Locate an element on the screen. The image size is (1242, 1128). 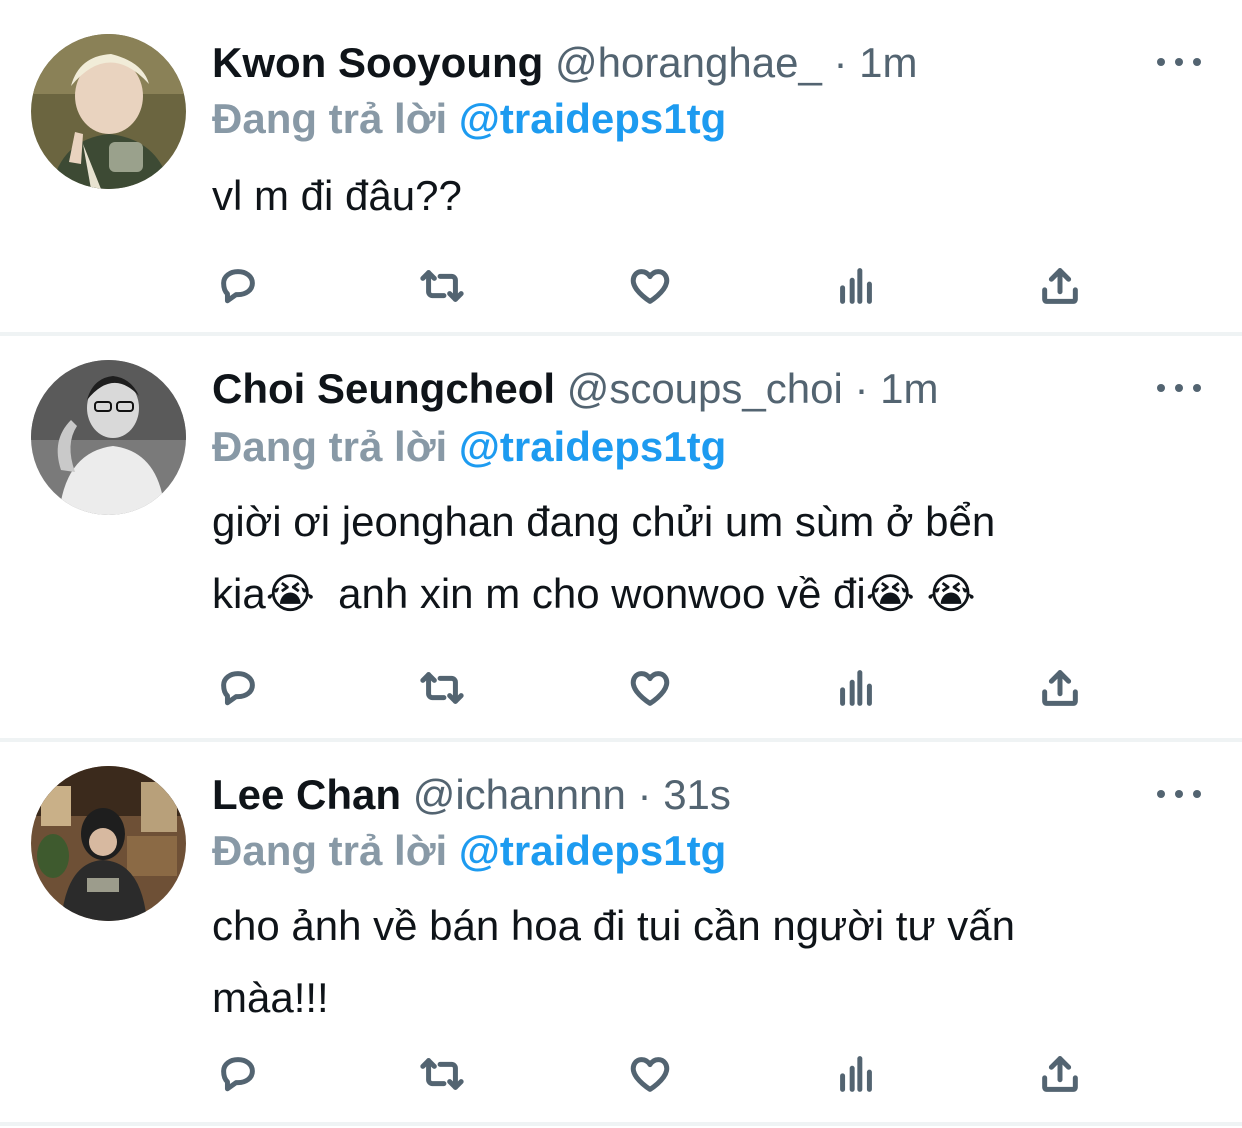
author-name: Lee Chan is located at coordinates (306, 794).